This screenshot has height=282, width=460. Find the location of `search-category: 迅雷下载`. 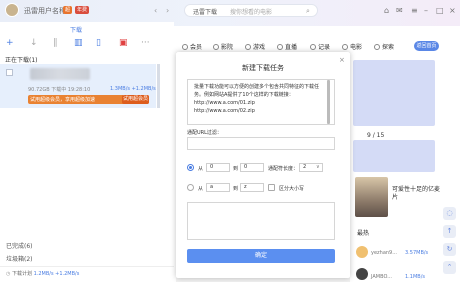

search-category: 迅雷下载 is located at coordinates (205, 11).